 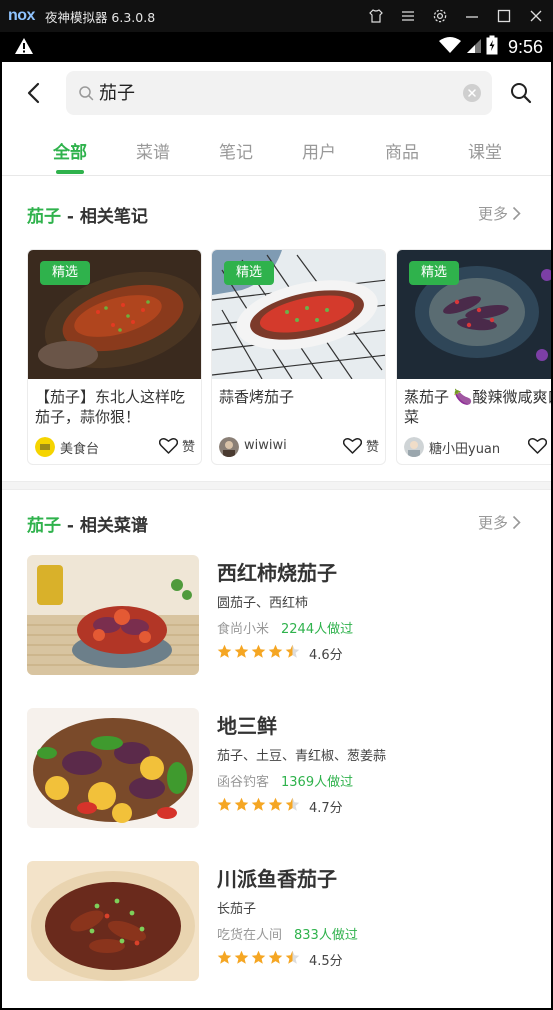 I want to click on recipe-rating: 4.6分, so click(x=280, y=653).